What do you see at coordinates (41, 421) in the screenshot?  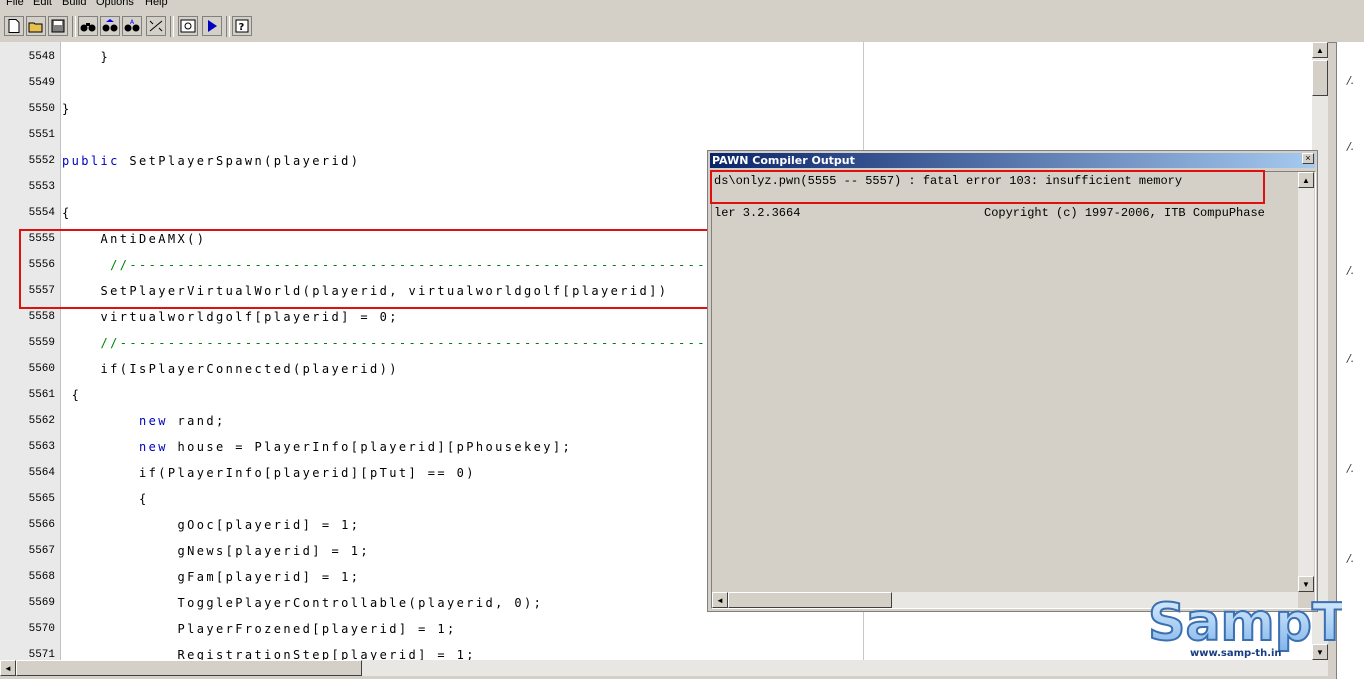 I see `line-number: 5562` at bounding box center [41, 421].